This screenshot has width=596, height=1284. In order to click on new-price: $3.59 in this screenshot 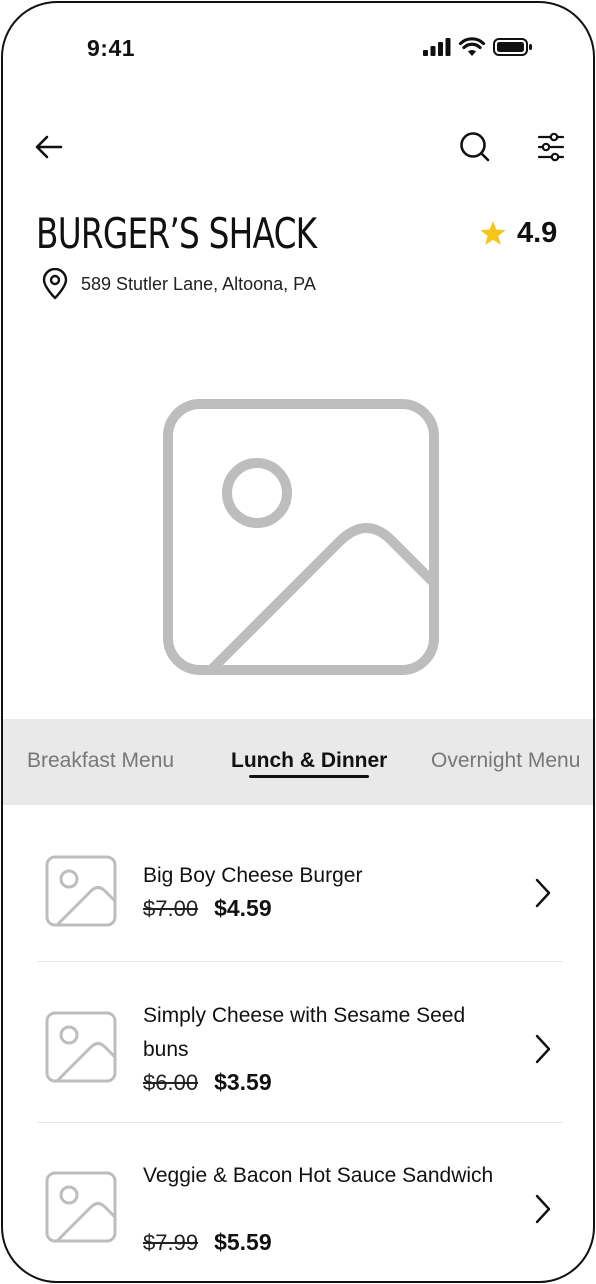, I will do `click(243, 1082)`.